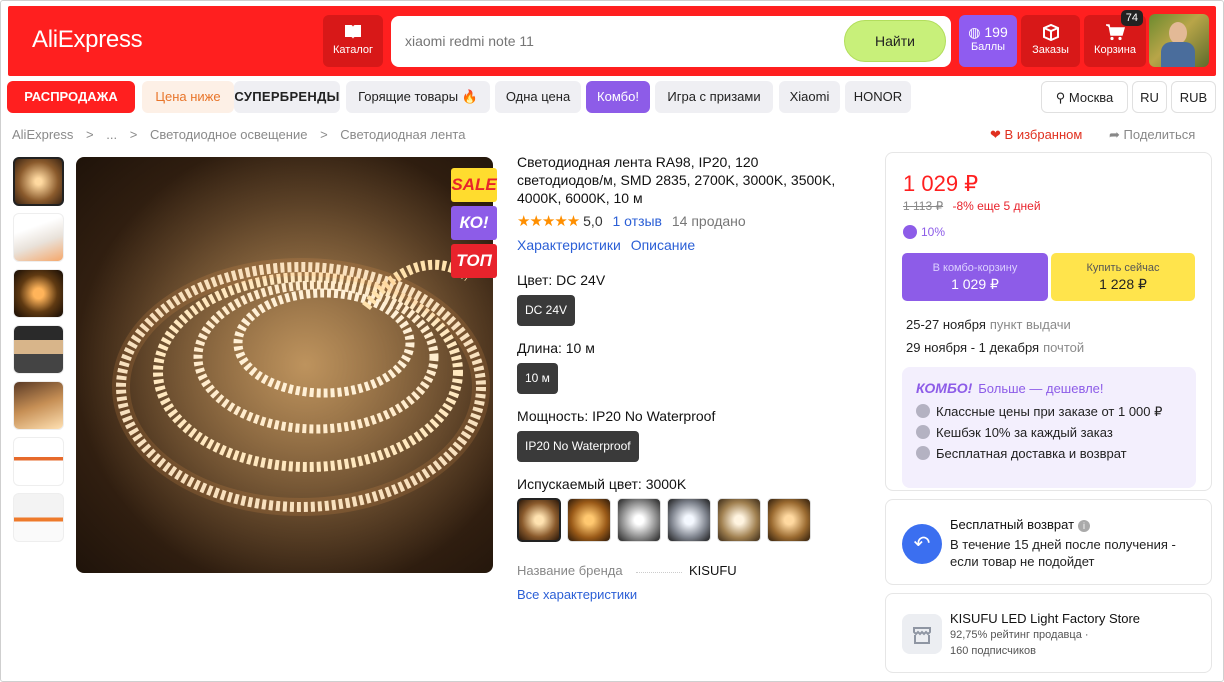 The height and width of the screenshot is (682, 1224). Describe the element at coordinates (944, 388) in the screenshot. I see `combo-logo: КОМБО!` at that location.